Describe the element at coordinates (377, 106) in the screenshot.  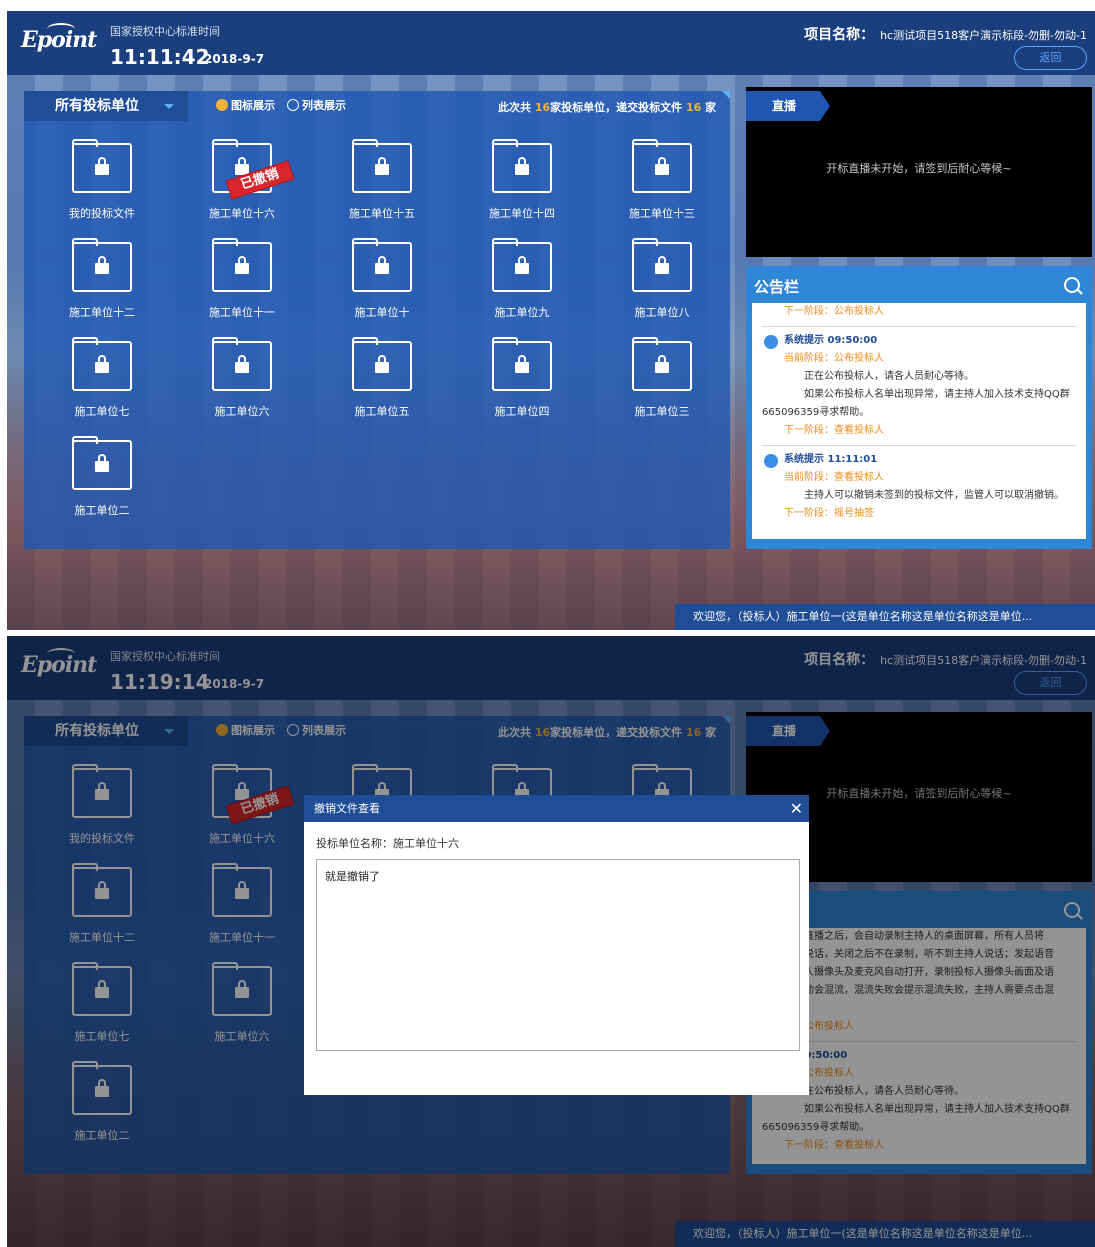
I see `panel-toolbar: 所有投标单位 图标展示 列表展示 此次共 16家投标单位，递交投标文件 16 家` at that location.